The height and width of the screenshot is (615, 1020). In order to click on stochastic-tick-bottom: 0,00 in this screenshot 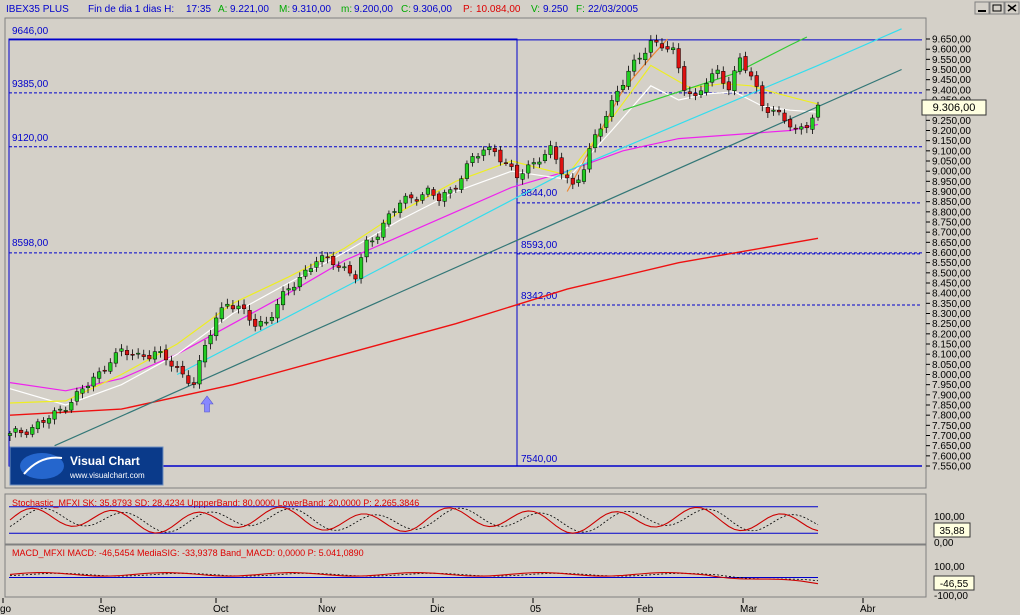, I will do `click(944, 543)`.